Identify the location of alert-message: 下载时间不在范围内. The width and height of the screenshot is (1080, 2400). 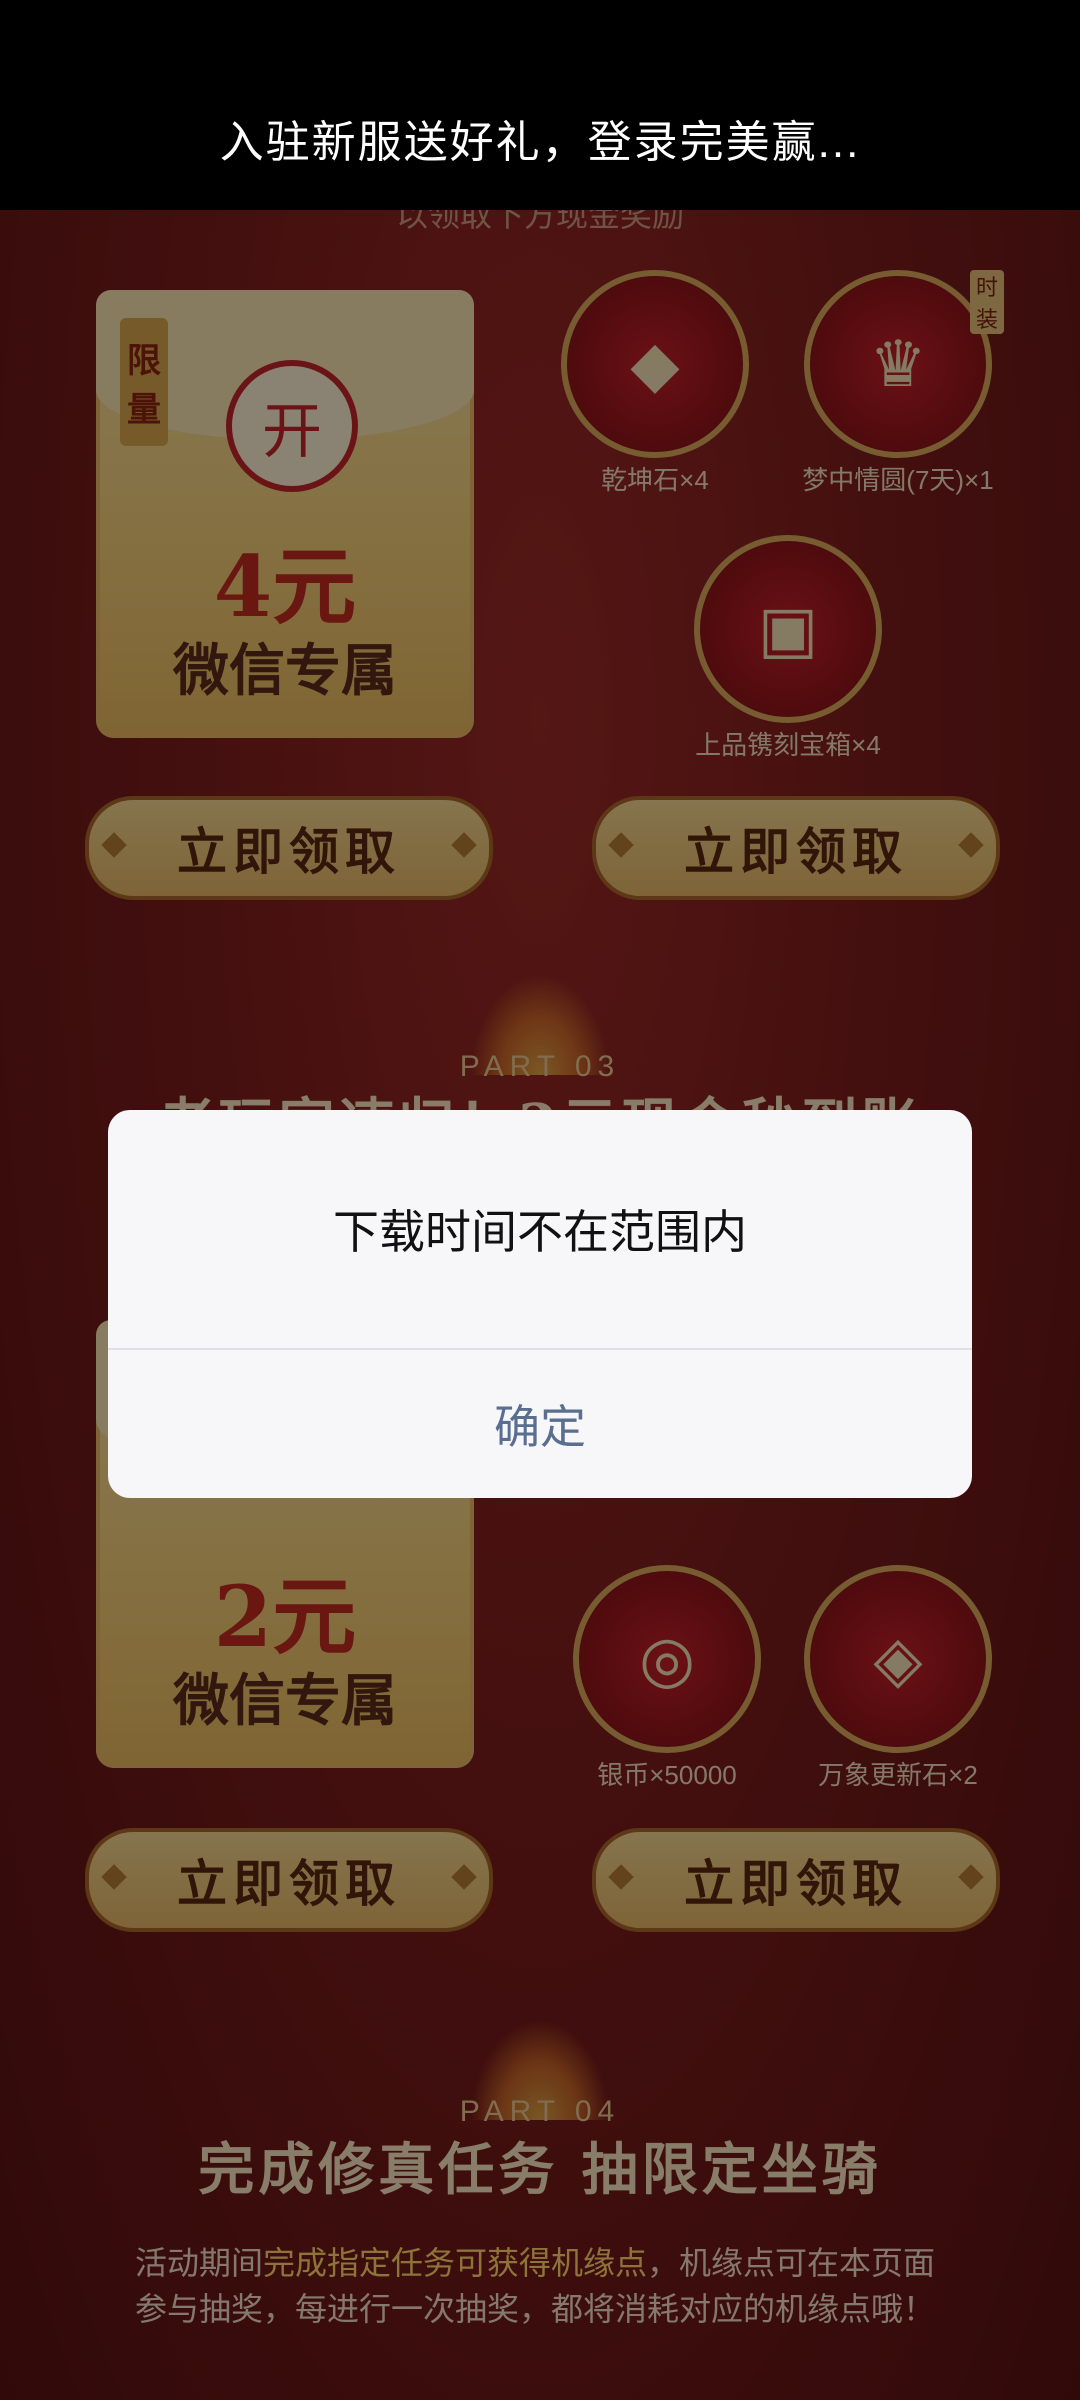
(540, 1232).